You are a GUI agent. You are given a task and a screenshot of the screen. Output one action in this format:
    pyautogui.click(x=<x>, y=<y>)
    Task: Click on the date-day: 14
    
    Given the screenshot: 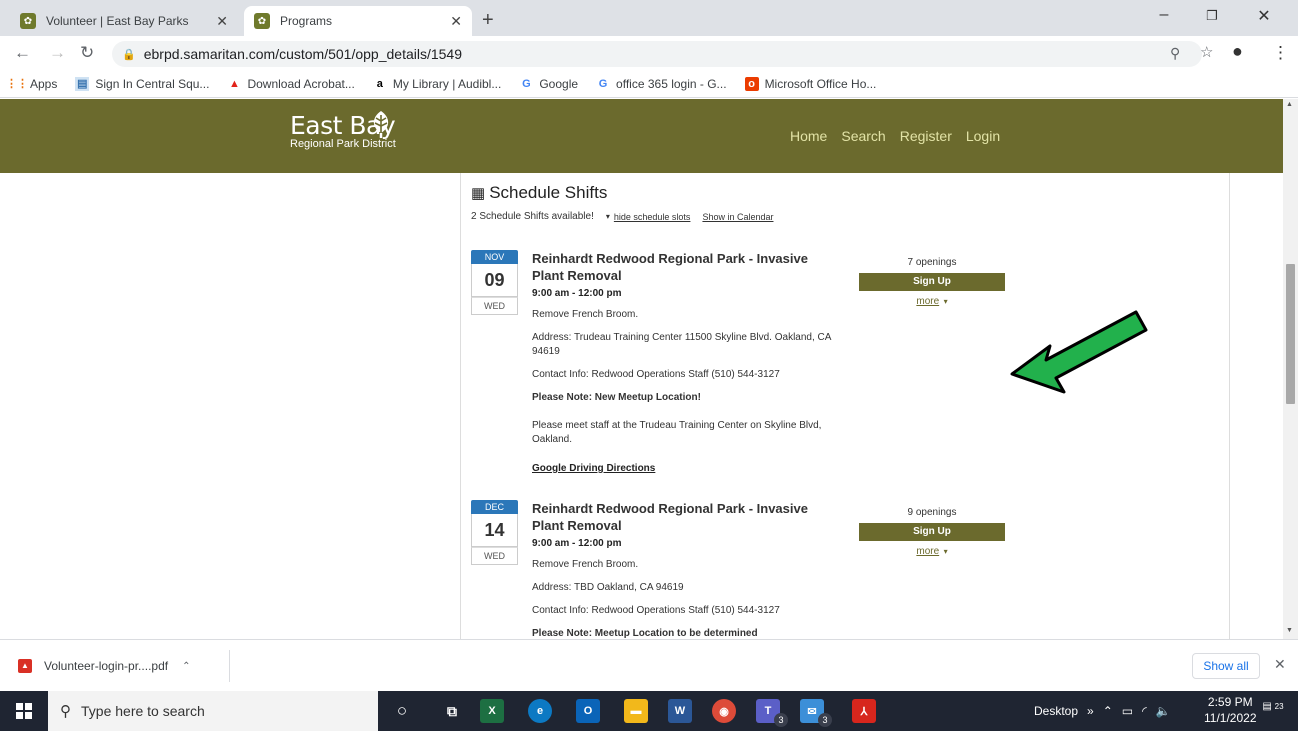 What is the action you would take?
    pyautogui.click(x=494, y=530)
    